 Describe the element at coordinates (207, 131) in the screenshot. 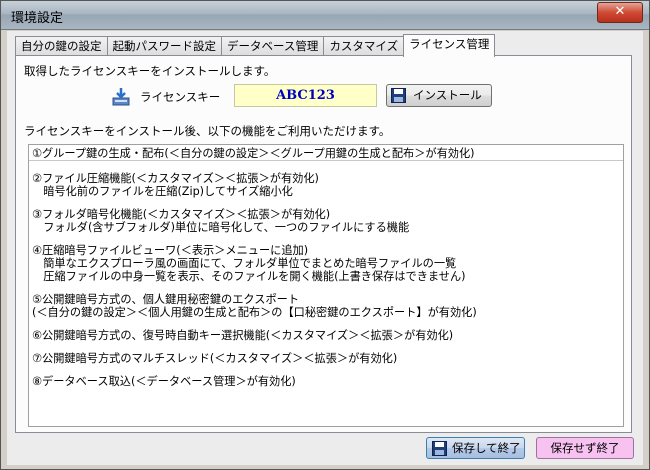

I see `available-features-text: ライセンスキーをインストール後、以下の機能をご利用いただけます。` at that location.